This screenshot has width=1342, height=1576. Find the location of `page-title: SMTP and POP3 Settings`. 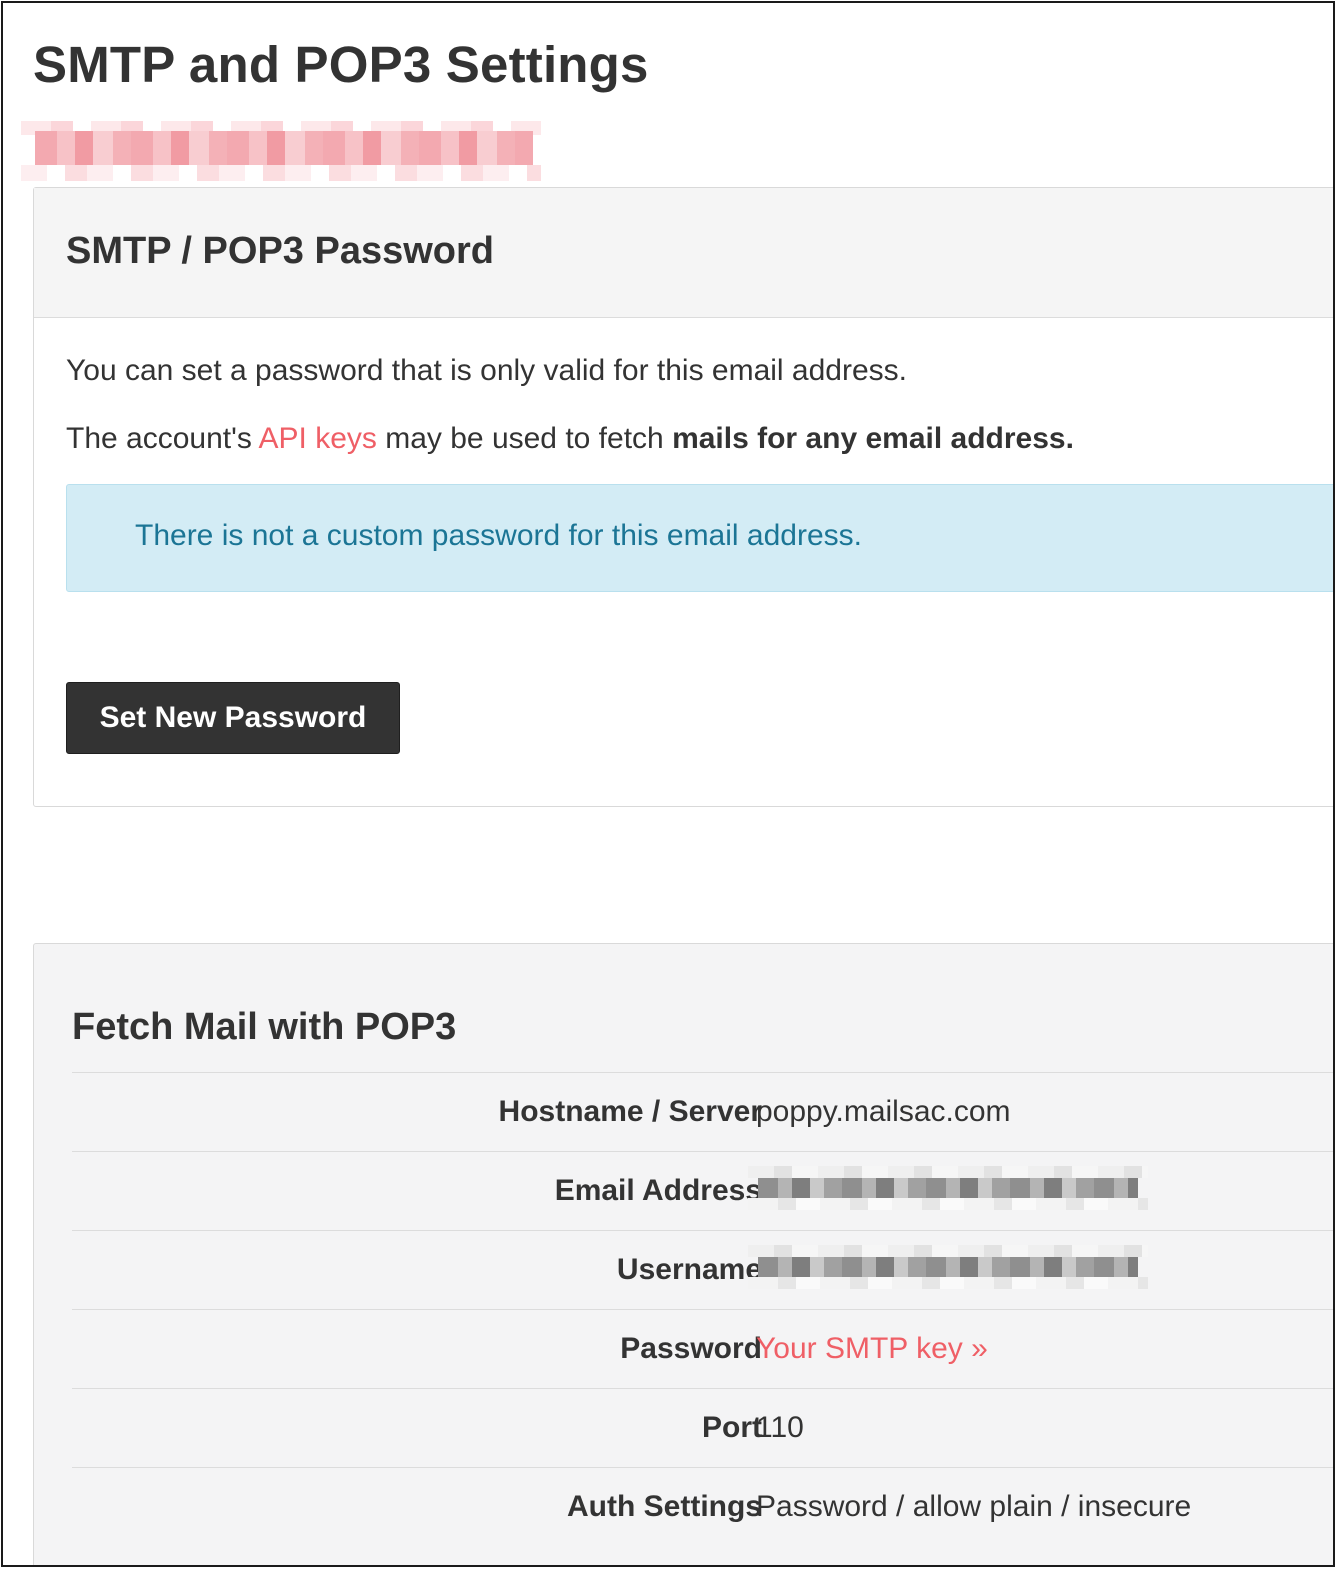

page-title: SMTP and POP3 Settings is located at coordinates (341, 64).